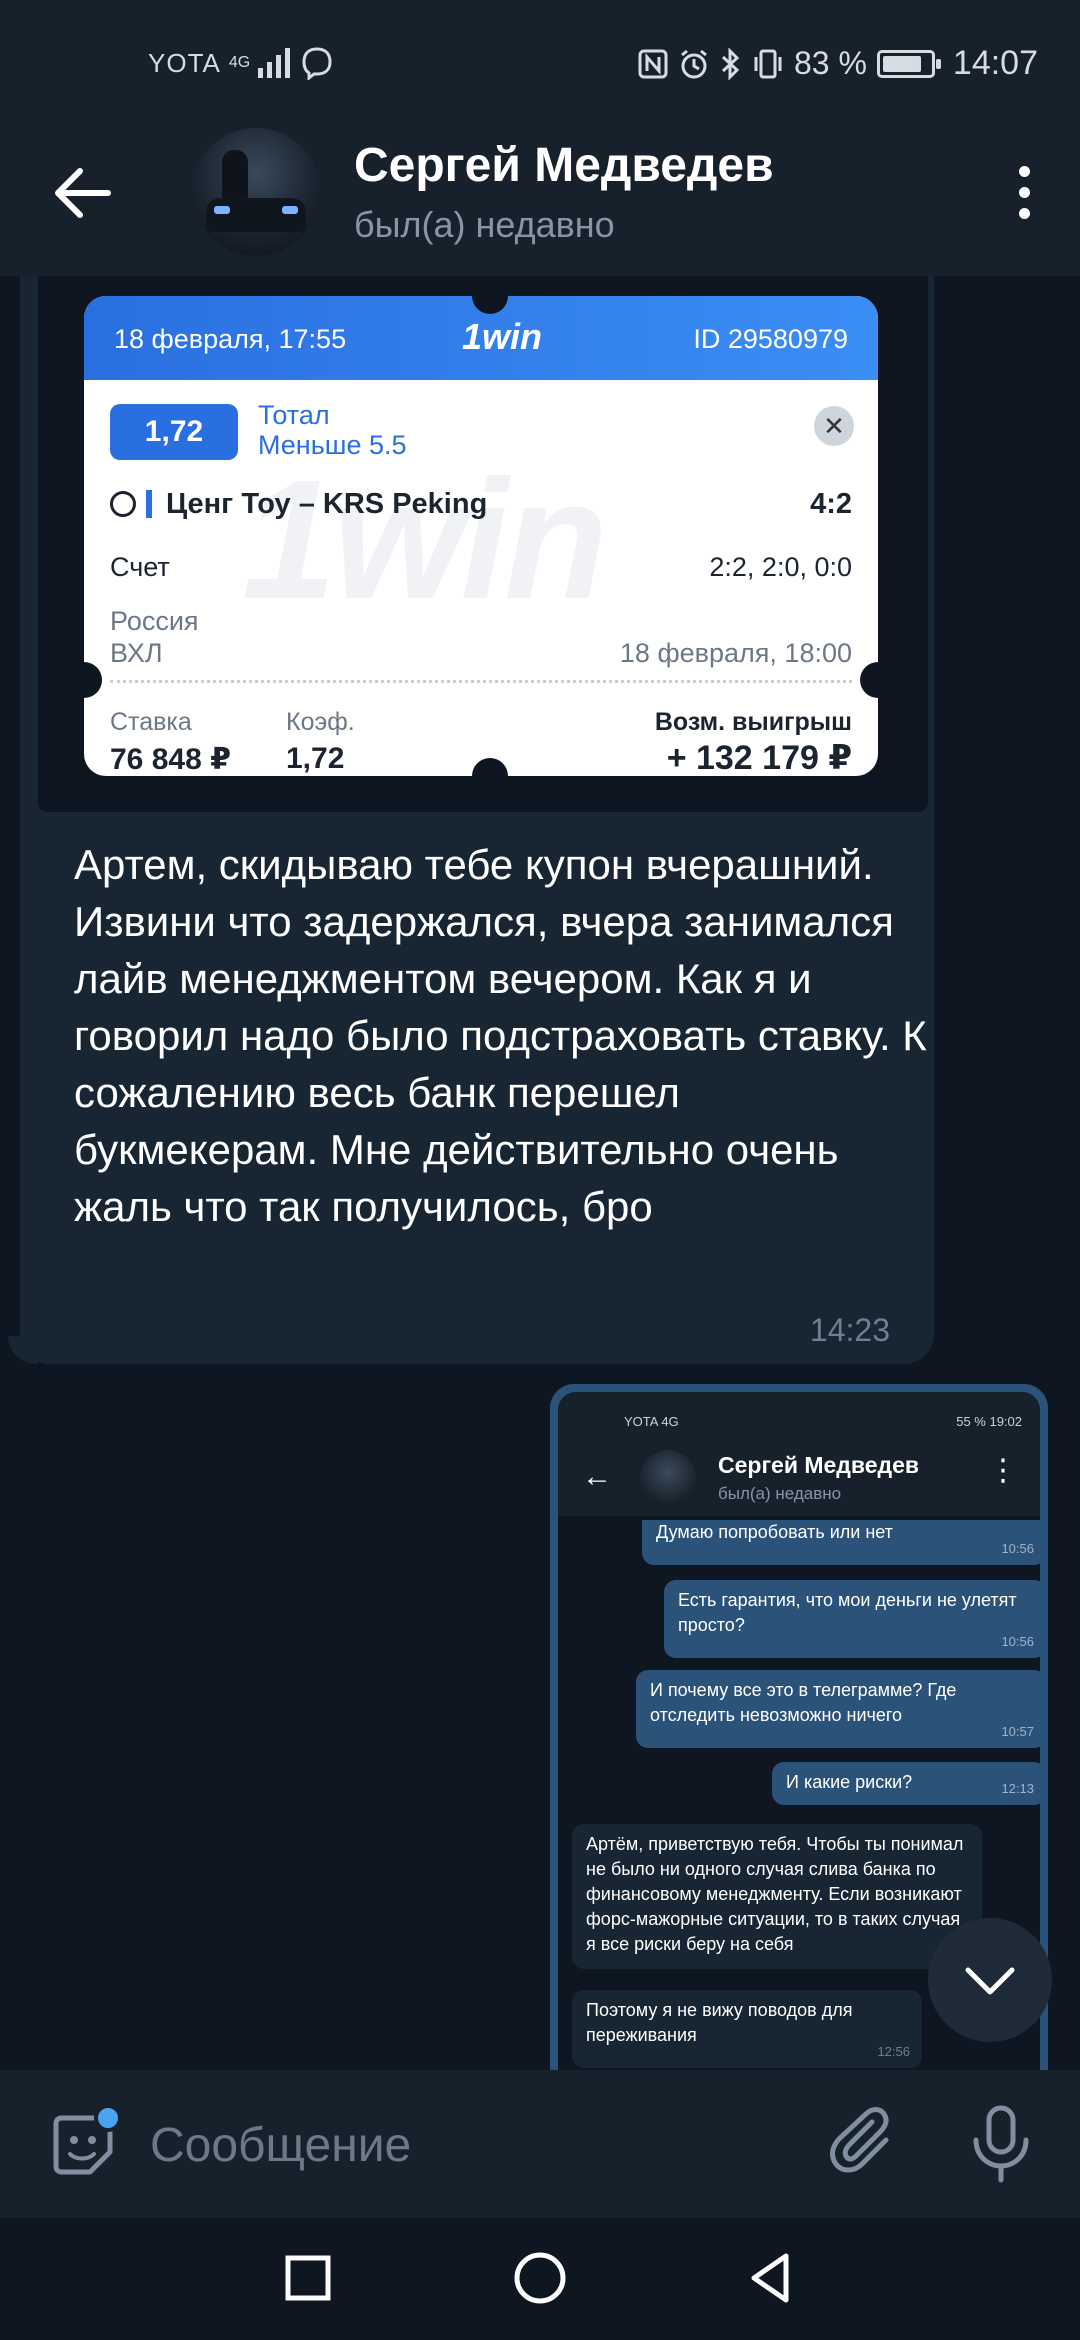 This screenshot has height=2340, width=1080. Describe the element at coordinates (770, 339) in the screenshot. I see `coupon-id: ID 29580979` at that location.